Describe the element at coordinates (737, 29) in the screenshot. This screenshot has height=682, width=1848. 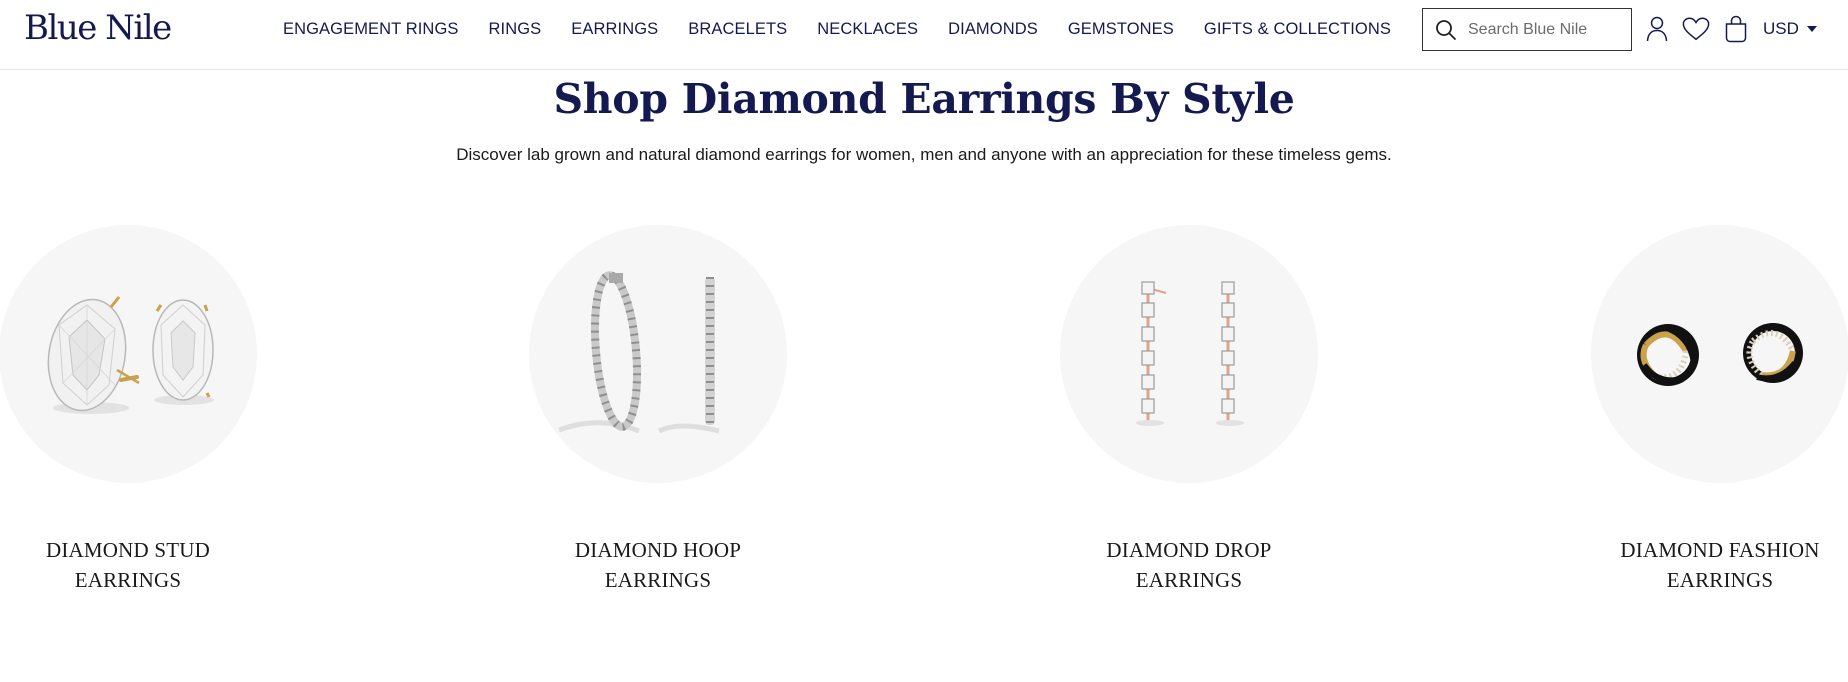
I see `nav-bracelets: BRACELETS` at that location.